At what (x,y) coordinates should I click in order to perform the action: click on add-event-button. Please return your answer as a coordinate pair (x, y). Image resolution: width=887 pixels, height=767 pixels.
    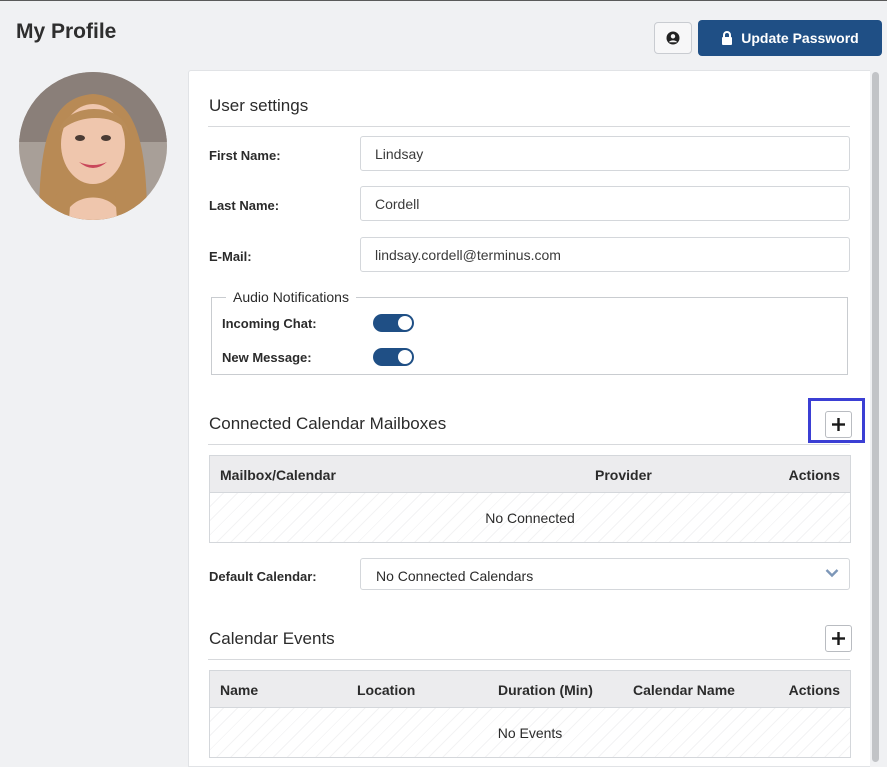
    Looking at the image, I should click on (838, 638).